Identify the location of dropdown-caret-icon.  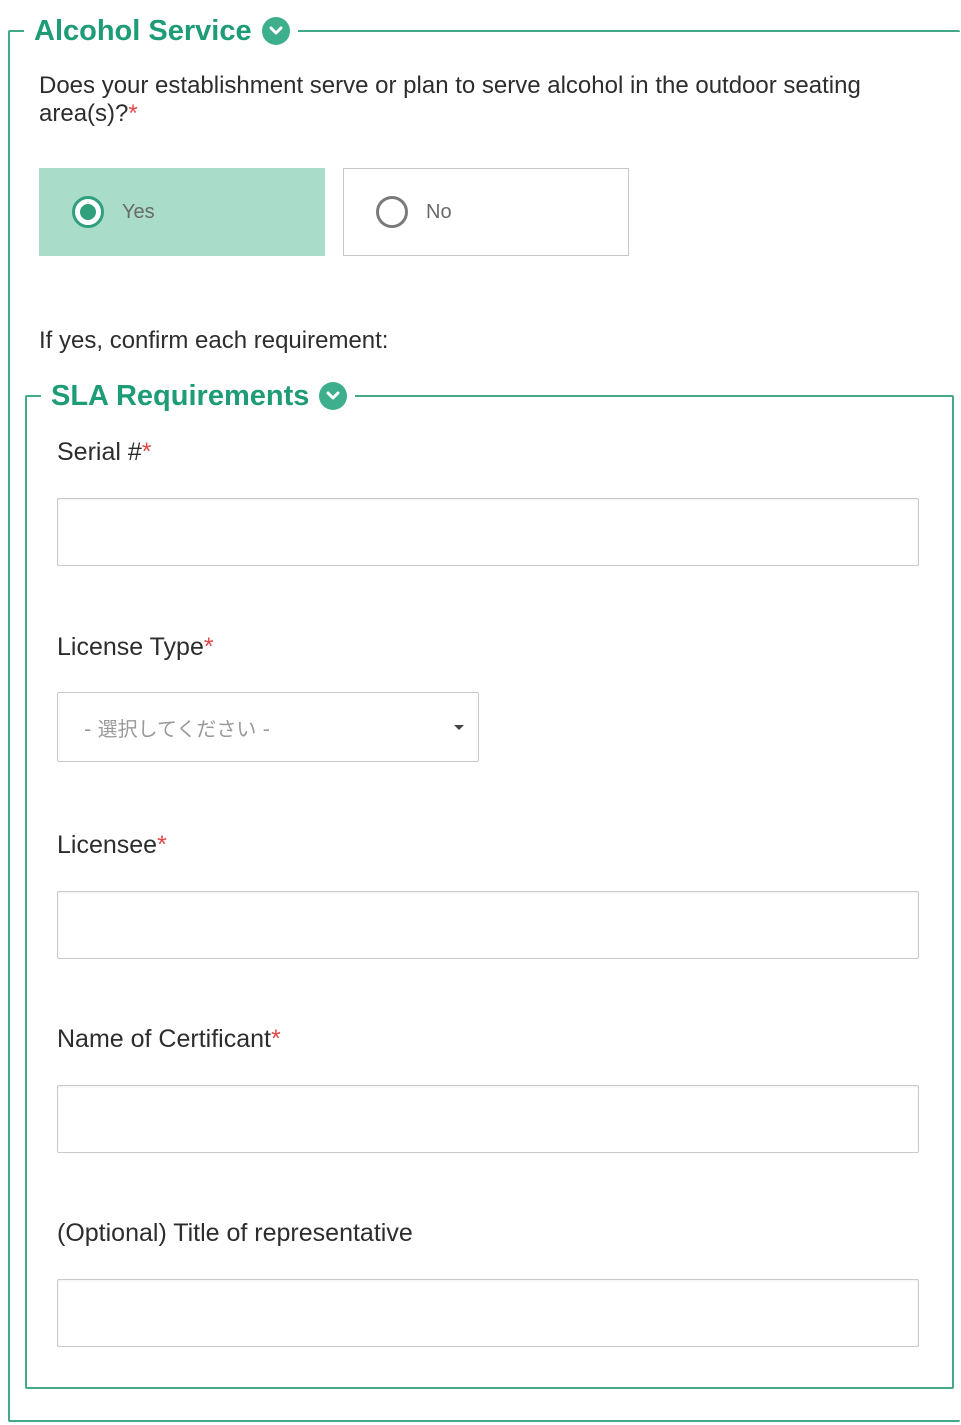
(459, 727).